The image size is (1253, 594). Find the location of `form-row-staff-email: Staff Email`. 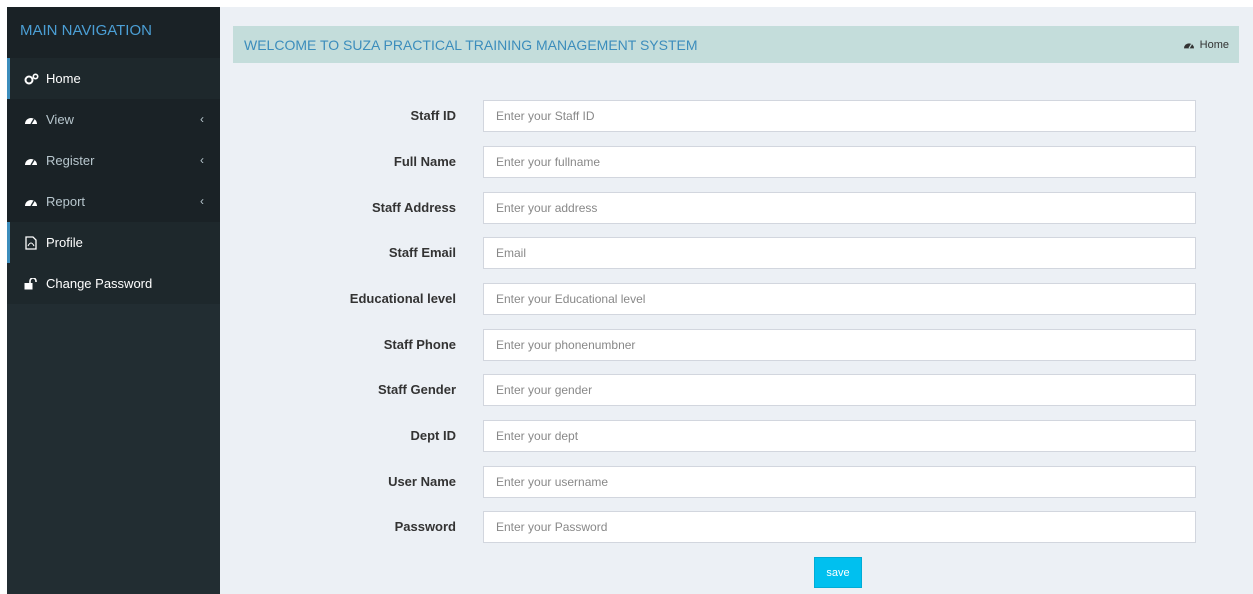

form-row-staff-email: Staff Email is located at coordinates (736, 253).